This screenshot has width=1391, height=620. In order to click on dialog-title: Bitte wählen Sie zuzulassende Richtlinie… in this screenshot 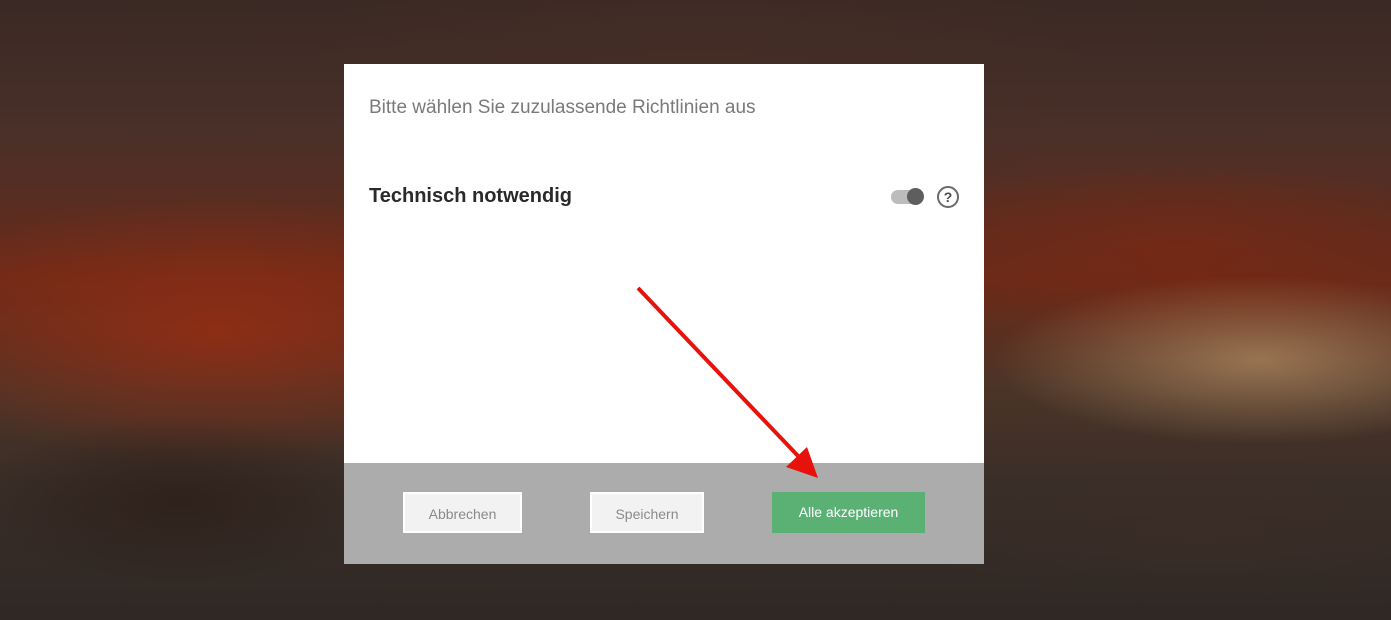, I will do `click(562, 107)`.